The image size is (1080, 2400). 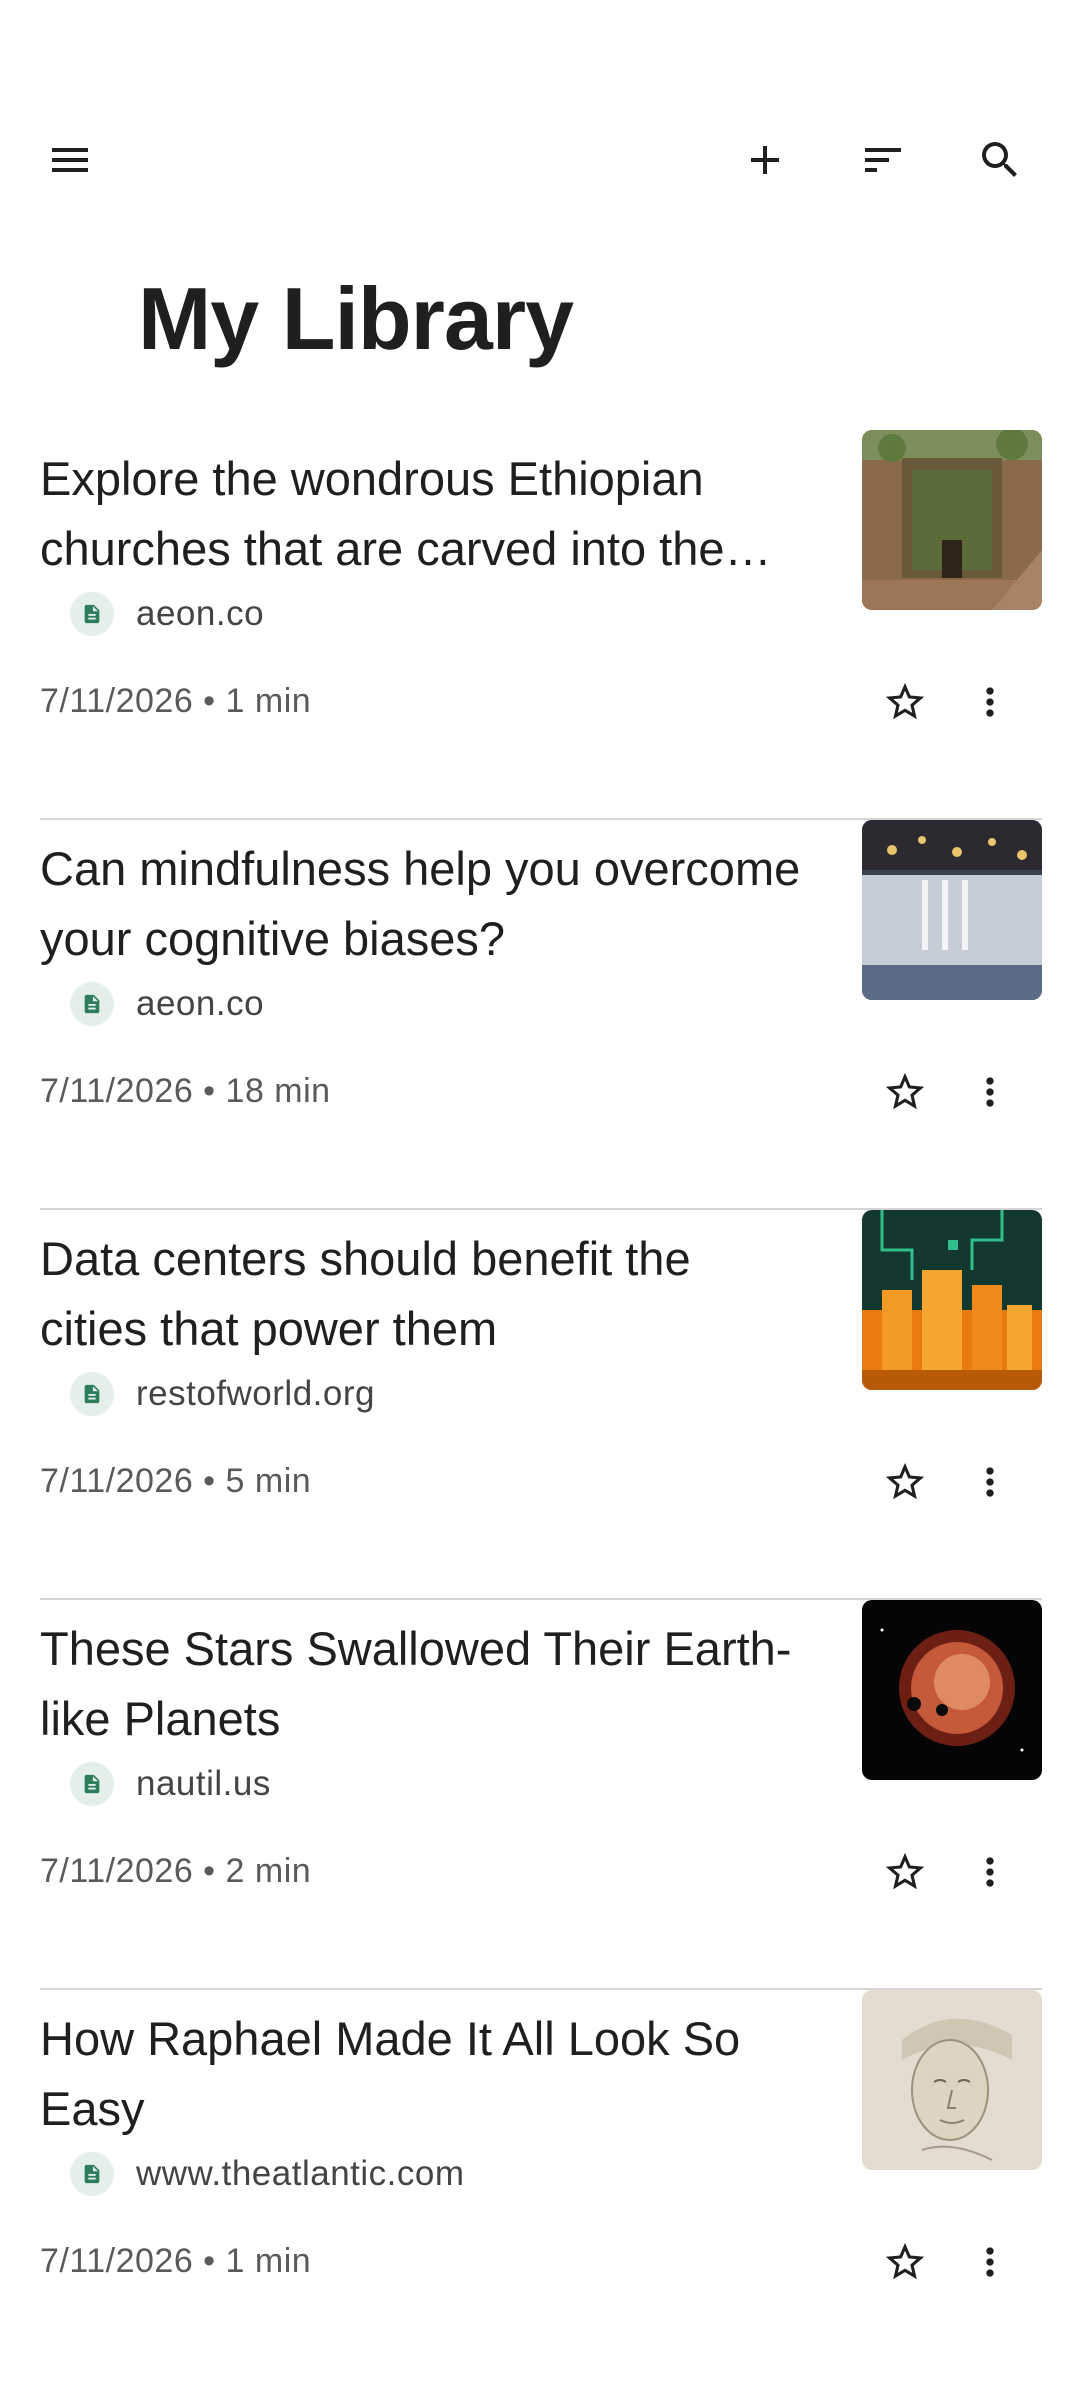 I want to click on menu-icon, so click(x=70, y=160).